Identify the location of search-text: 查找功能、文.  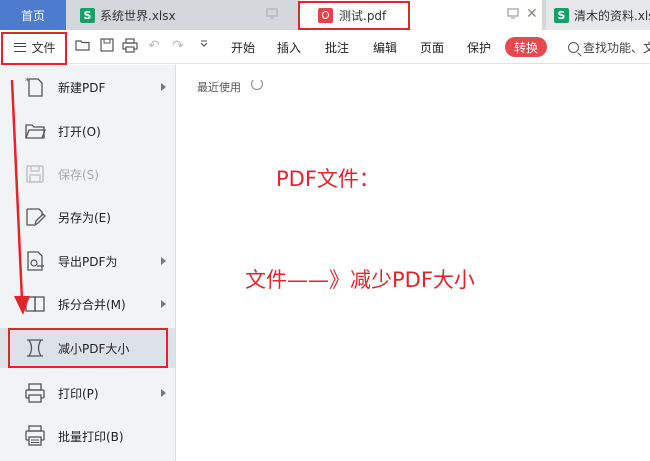
(616, 48).